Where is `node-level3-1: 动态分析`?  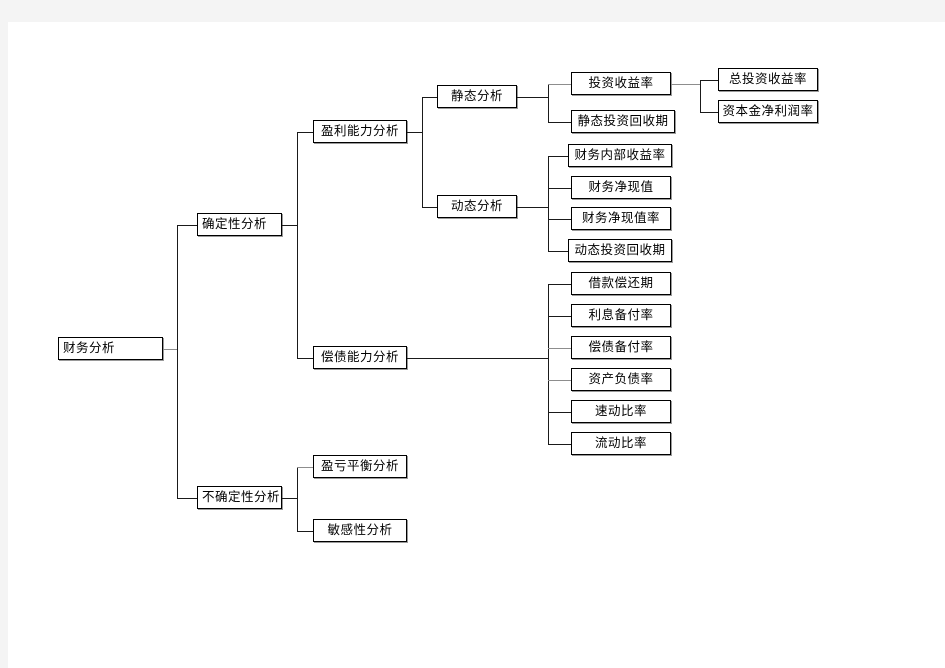 node-level3-1: 动态分析 is located at coordinates (477, 206).